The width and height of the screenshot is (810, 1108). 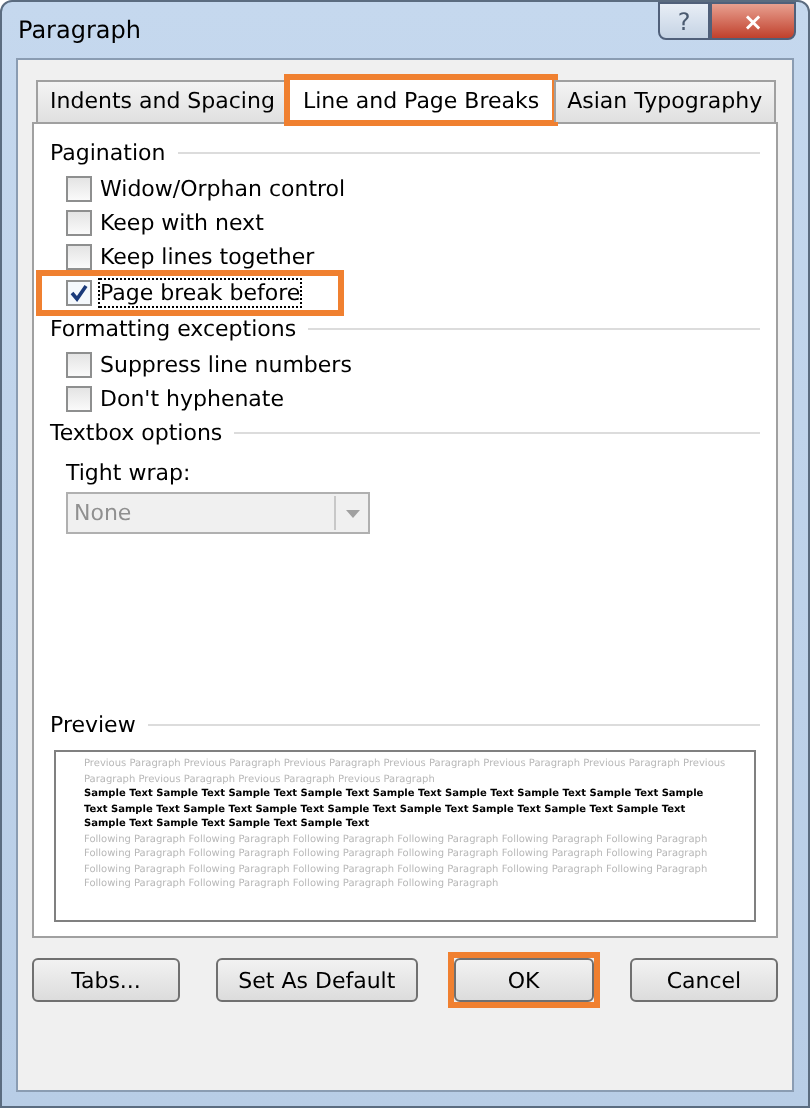 I want to click on dialog-button: OK, so click(x=523, y=980).